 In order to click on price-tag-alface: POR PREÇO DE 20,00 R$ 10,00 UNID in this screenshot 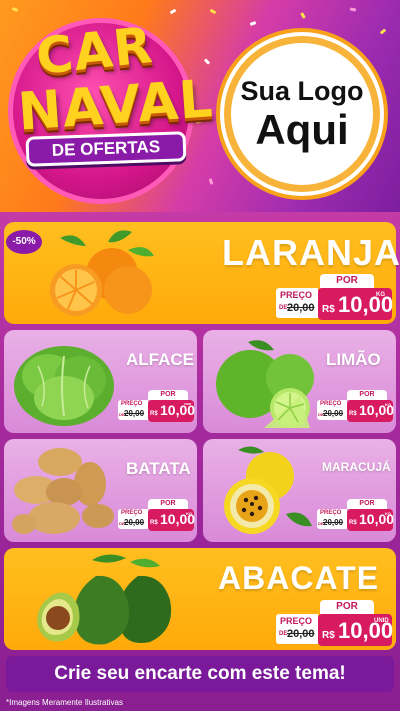, I will do `click(156, 406)`.